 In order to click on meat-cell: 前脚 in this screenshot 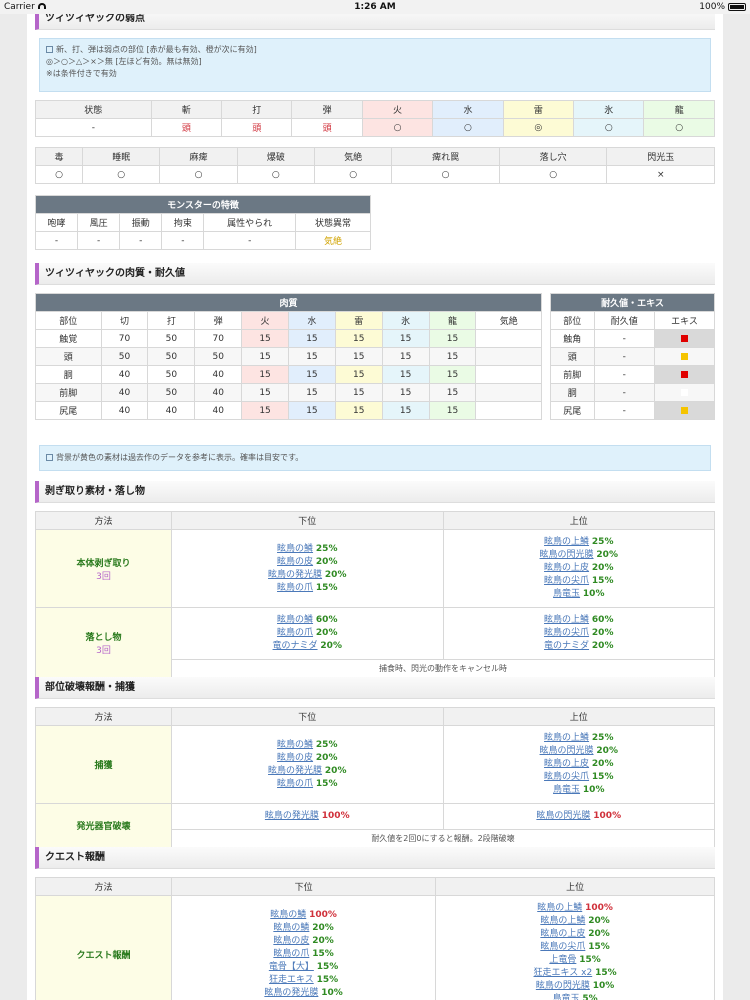, I will do `click(68, 392)`.